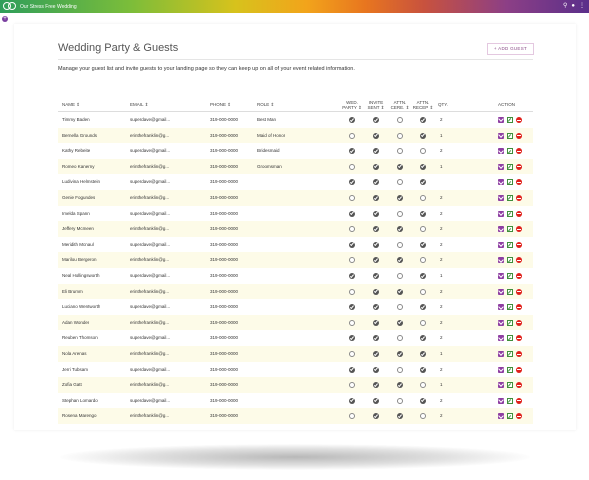 This screenshot has width=589, height=480. Describe the element at coordinates (40, 6) in the screenshot. I see `brand: Our Stress Free Wedding` at that location.